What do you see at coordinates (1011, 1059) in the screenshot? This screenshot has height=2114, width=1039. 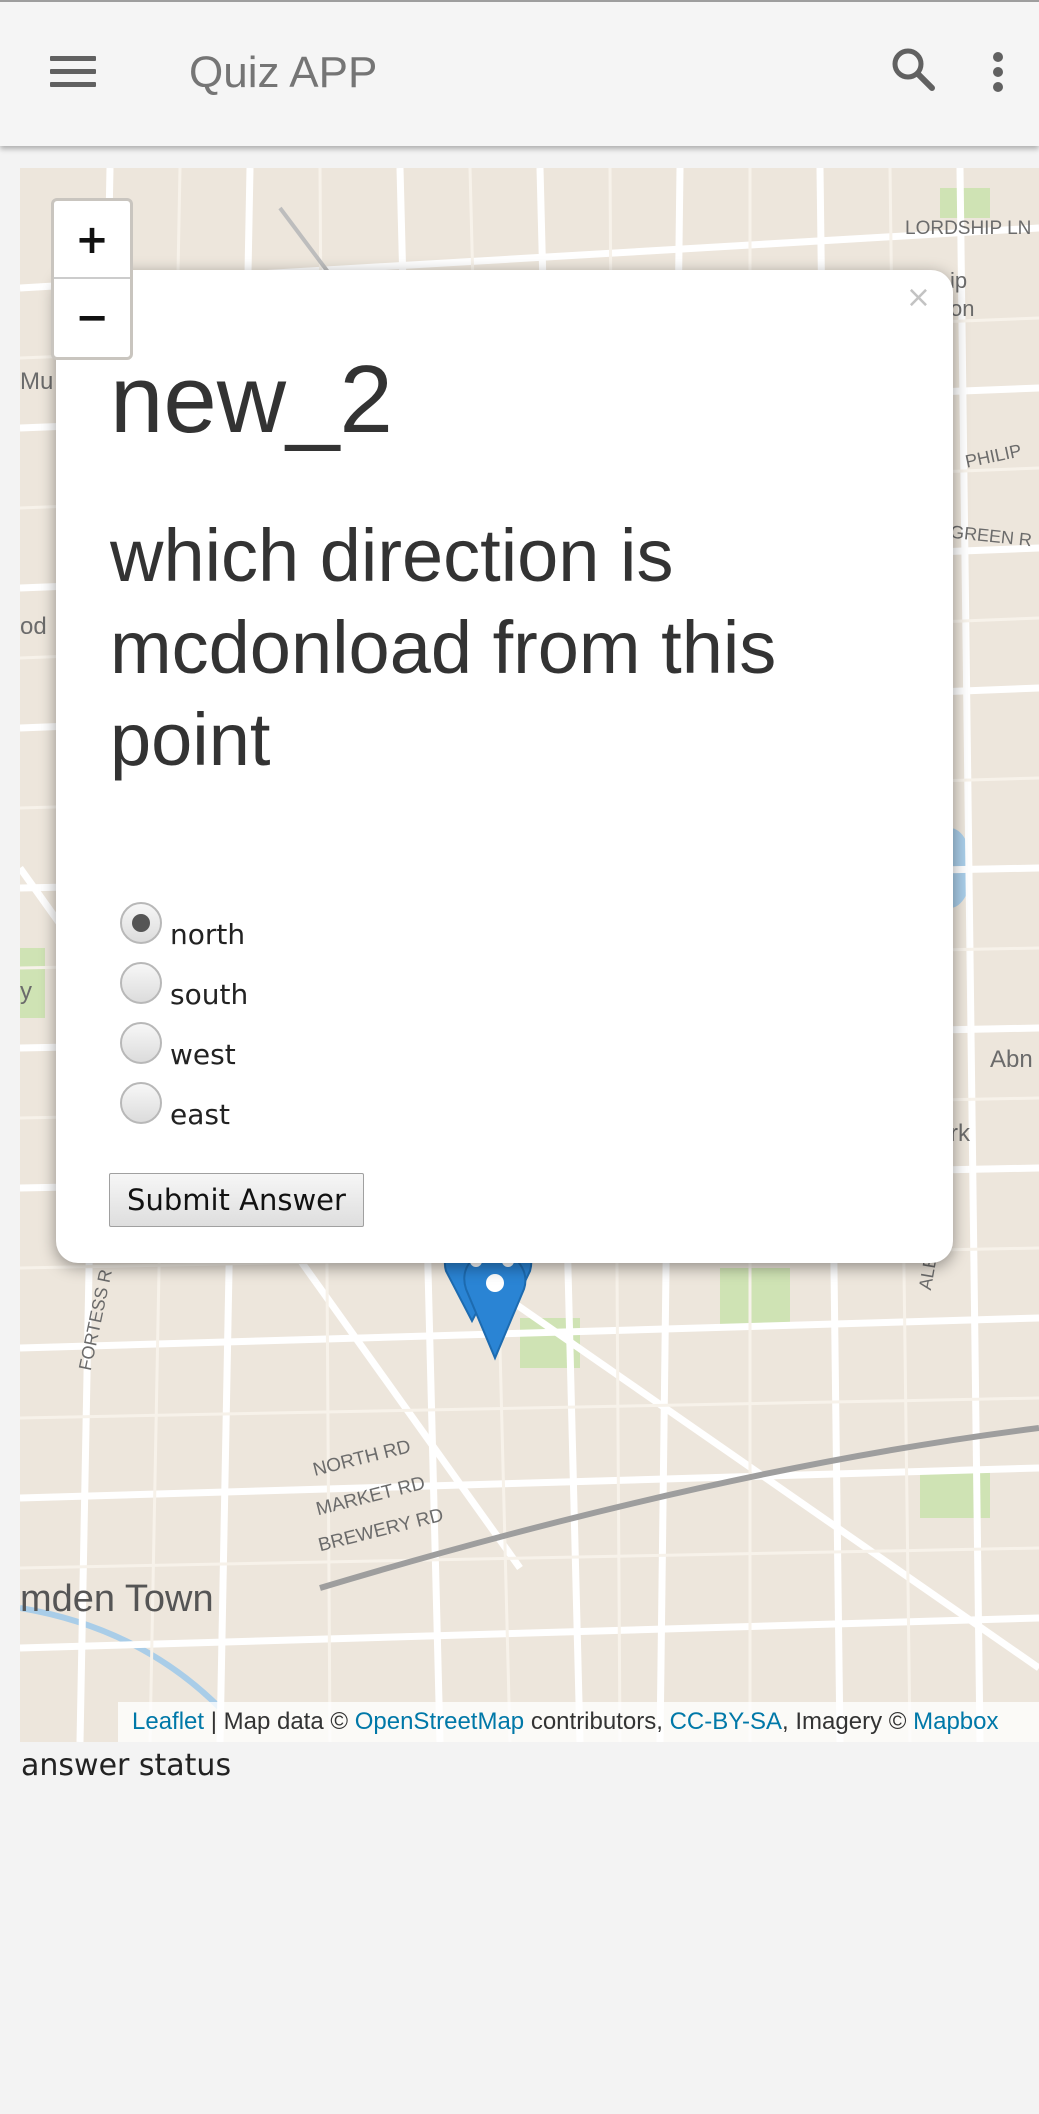 I see `map-label-abn: Abn` at bounding box center [1011, 1059].